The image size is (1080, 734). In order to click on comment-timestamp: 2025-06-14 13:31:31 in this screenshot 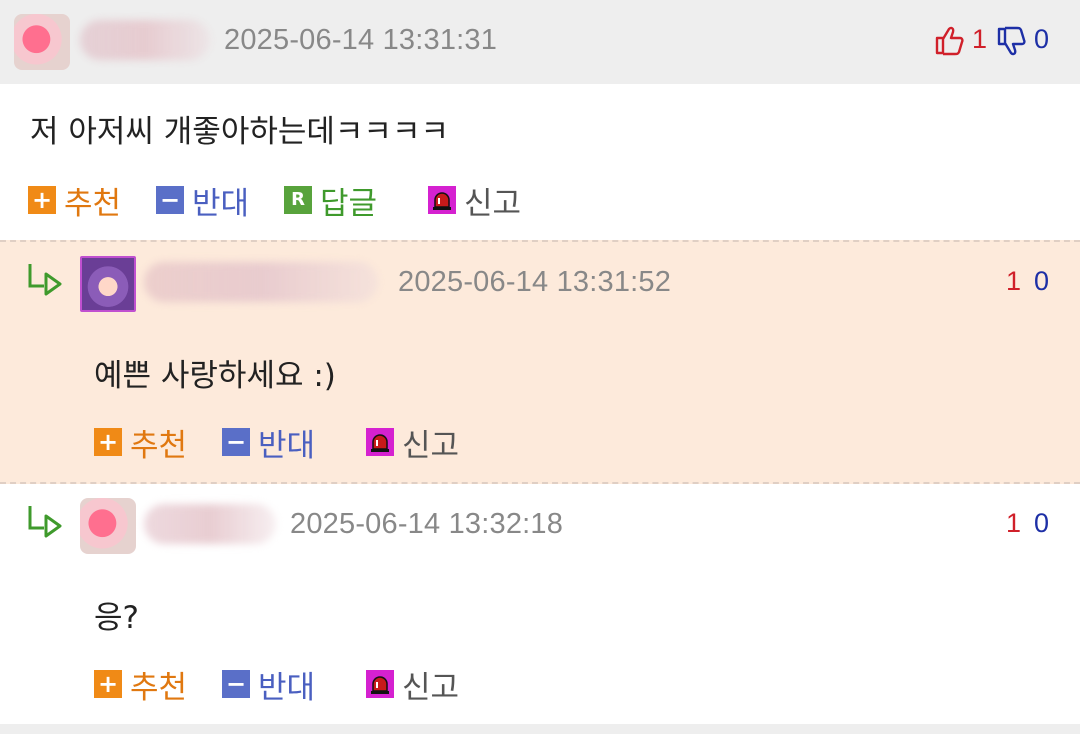, I will do `click(361, 40)`.